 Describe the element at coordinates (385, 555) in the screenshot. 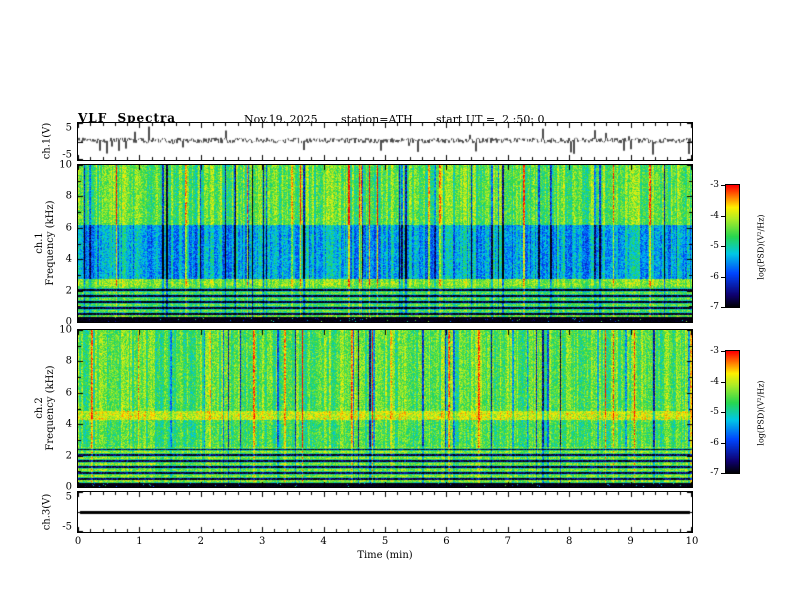

I see `x-axis-label: Time (min)` at that location.